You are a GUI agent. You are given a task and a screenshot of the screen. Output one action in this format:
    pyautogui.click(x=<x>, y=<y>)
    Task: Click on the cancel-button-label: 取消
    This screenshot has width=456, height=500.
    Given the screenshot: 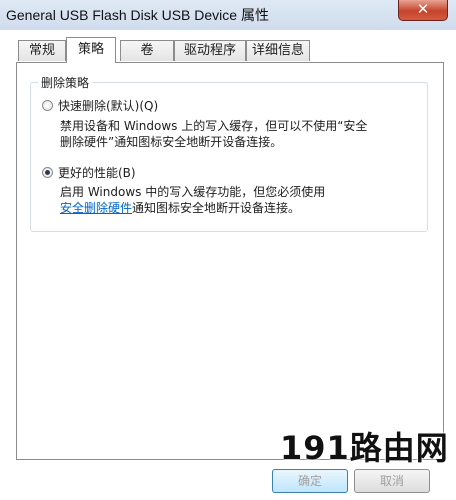 What is the action you would take?
    pyautogui.click(x=391, y=481)
    